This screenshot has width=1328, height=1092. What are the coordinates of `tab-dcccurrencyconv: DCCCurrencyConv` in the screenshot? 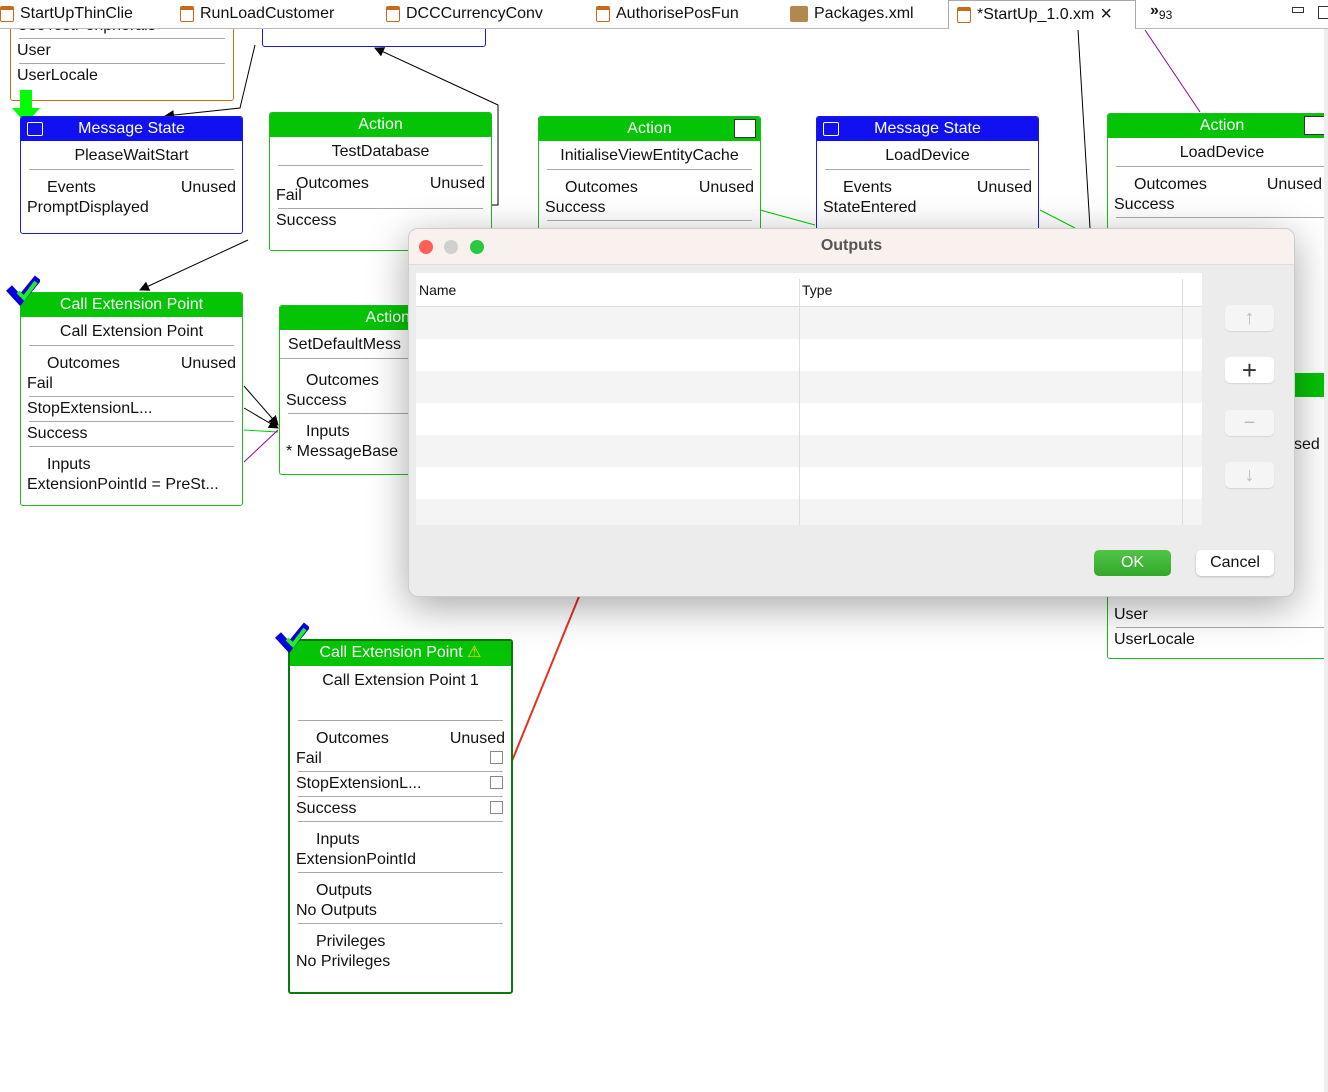 It's located at (483, 14).